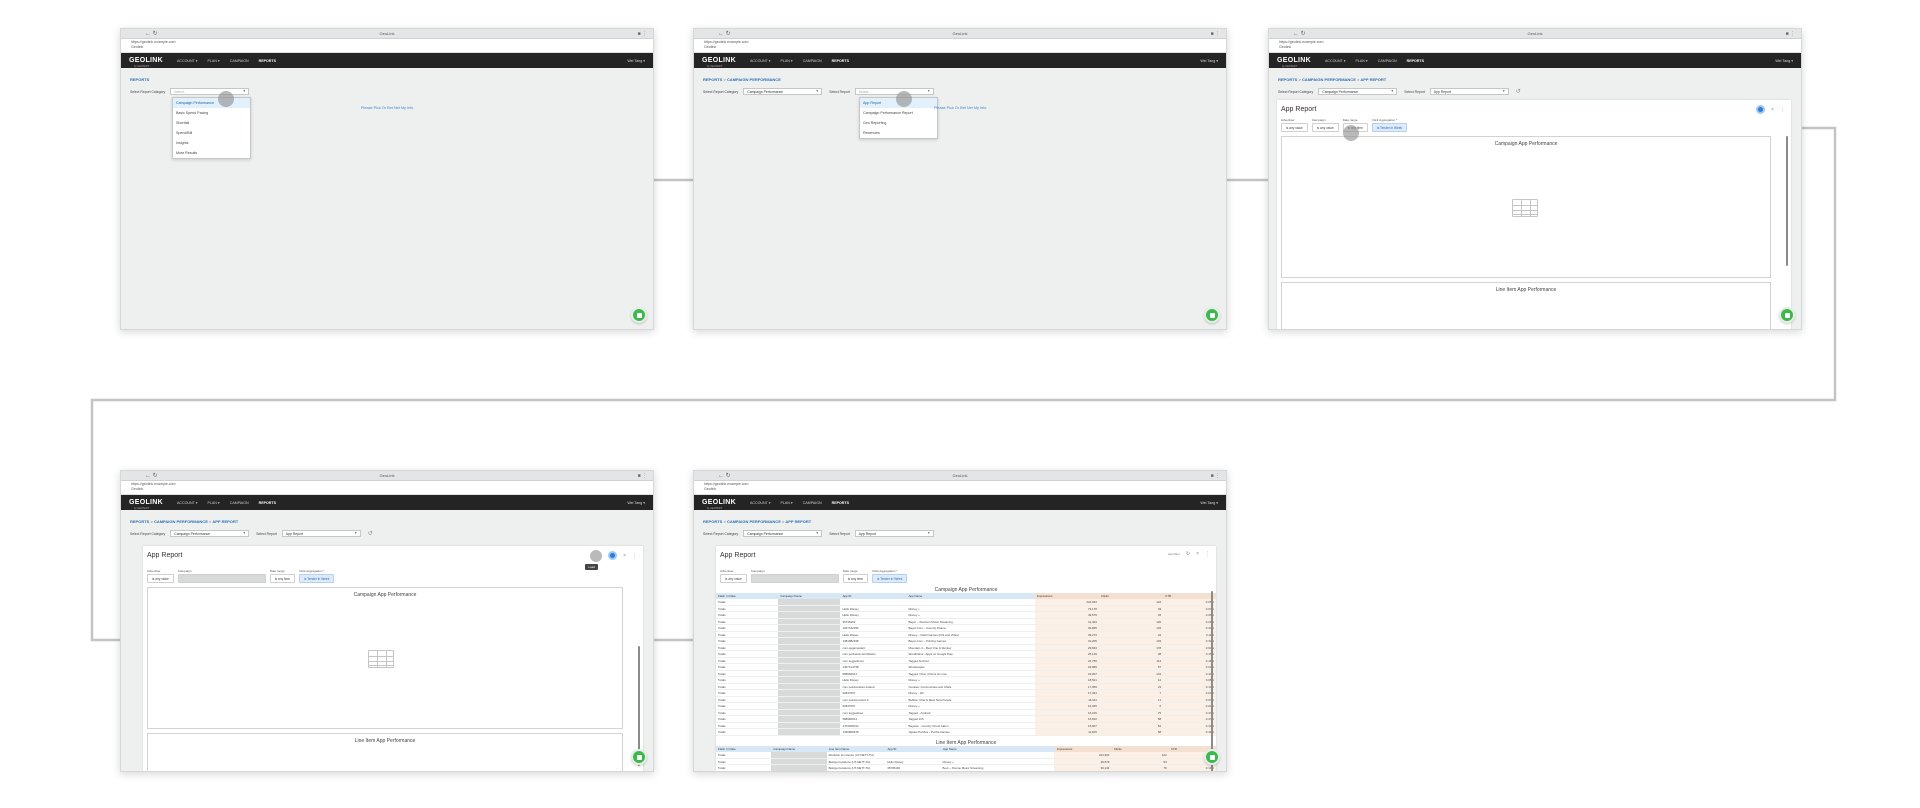 The image size is (1920, 808). I want to click on option-recencies: Recencies, so click(898, 133).